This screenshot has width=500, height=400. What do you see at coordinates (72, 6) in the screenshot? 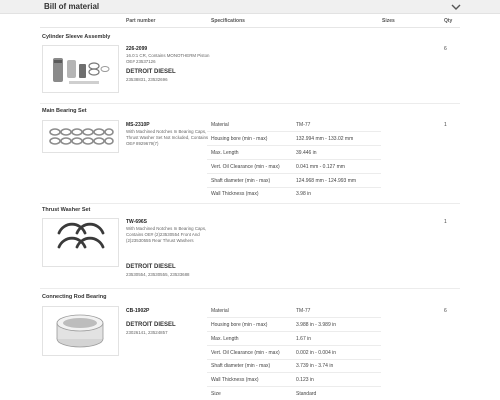
I see `page-title: Bill of material` at bounding box center [72, 6].